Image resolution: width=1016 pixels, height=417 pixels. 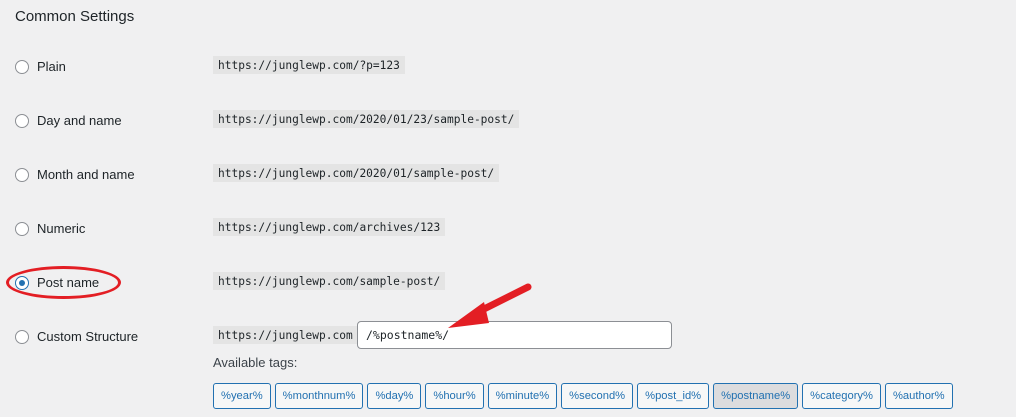 What do you see at coordinates (454, 396) in the screenshot?
I see `tag-hour-button: %hour%` at bounding box center [454, 396].